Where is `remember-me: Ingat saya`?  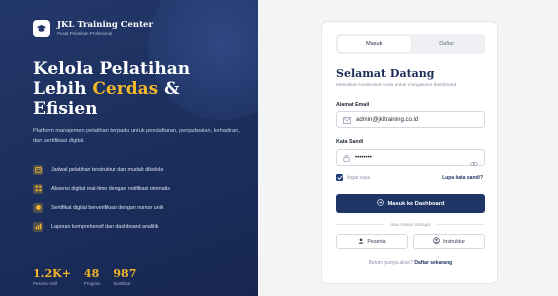
remember-me: Ingat saya is located at coordinates (353, 177).